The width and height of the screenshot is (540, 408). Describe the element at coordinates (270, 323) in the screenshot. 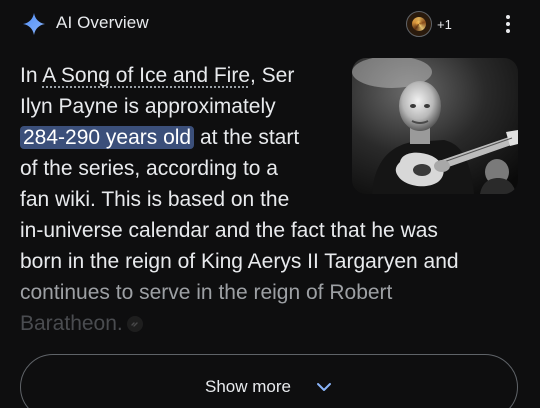

I see `answer-line-9: Baratheon.` at that location.